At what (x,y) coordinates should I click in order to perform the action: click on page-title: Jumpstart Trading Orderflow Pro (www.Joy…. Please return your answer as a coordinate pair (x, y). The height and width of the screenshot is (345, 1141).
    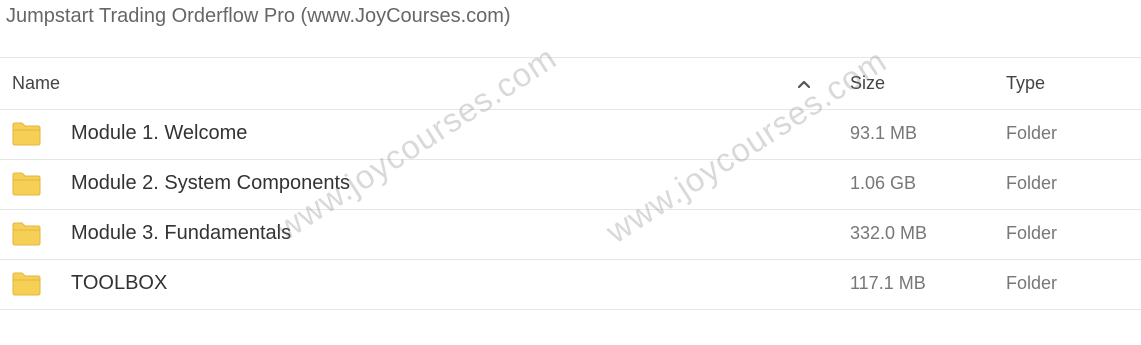
    Looking at the image, I should click on (258, 16).